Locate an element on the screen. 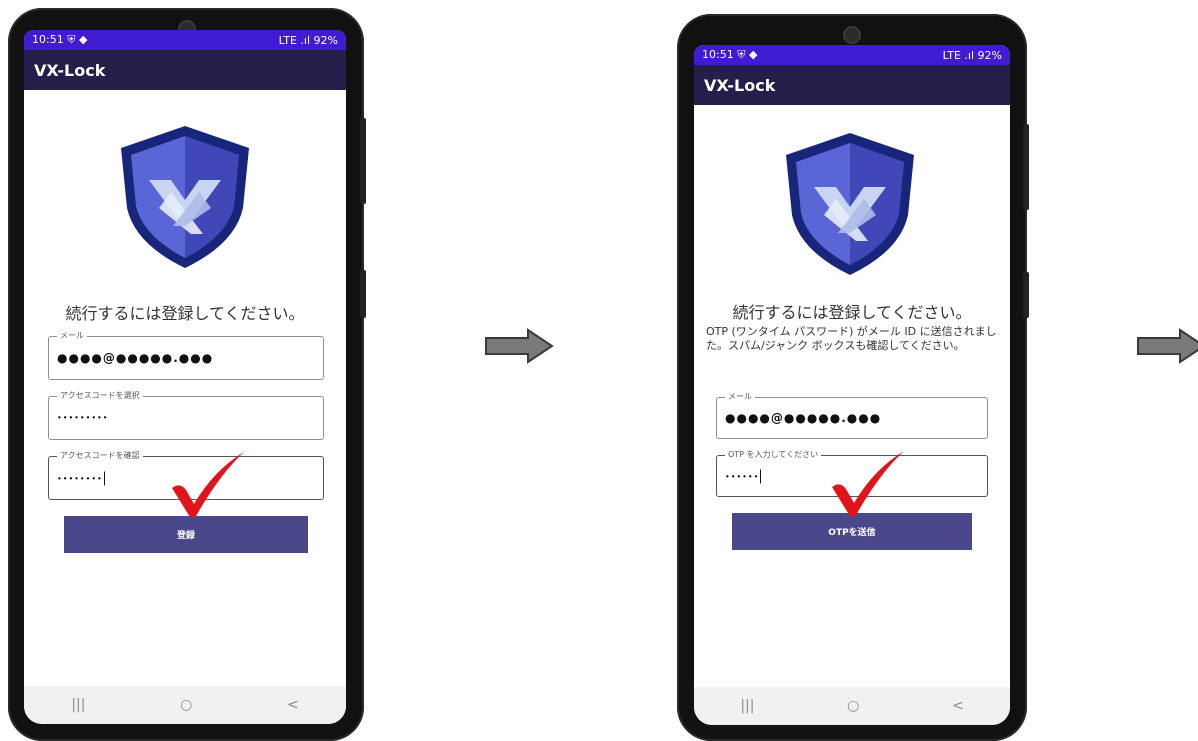 The image size is (1198, 741). register-button: 登録 is located at coordinates (186, 534).